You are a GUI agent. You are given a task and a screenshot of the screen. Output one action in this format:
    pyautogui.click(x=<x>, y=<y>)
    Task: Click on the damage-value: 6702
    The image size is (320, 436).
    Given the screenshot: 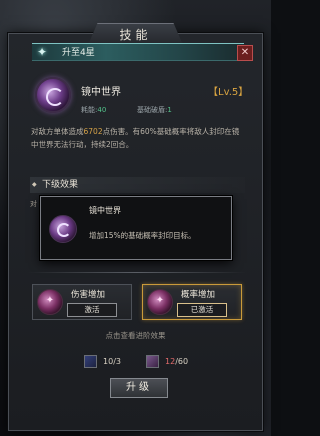 What is the action you would take?
    pyautogui.click(x=93, y=131)
    